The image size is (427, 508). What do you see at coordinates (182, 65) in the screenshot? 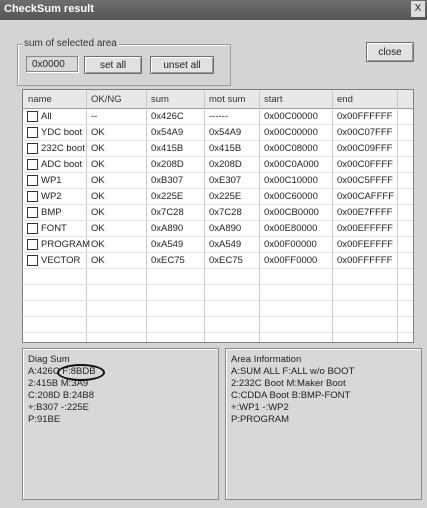
I see `unset-all-button: unset all` at bounding box center [182, 65].